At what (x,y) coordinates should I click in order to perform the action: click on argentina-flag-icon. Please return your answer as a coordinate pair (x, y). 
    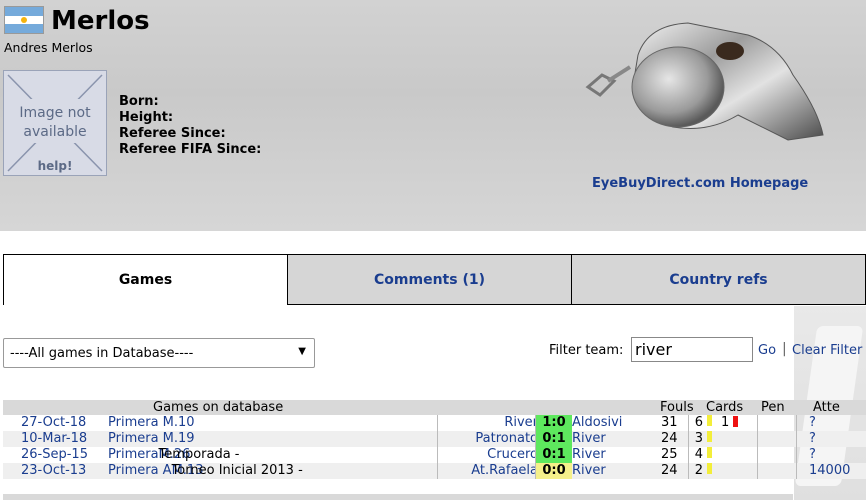
    Looking at the image, I should click on (24, 20).